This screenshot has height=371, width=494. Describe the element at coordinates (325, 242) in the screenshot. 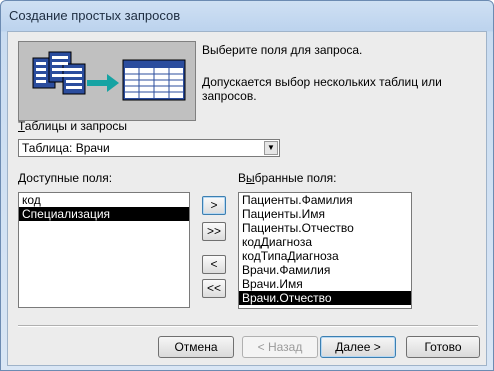

I see `list-item: кодДиагноза` at that location.